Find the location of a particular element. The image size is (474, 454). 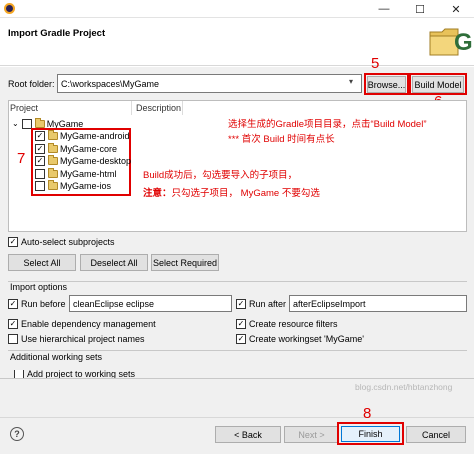

resize-gripper-line is located at coordinates (237, 378).